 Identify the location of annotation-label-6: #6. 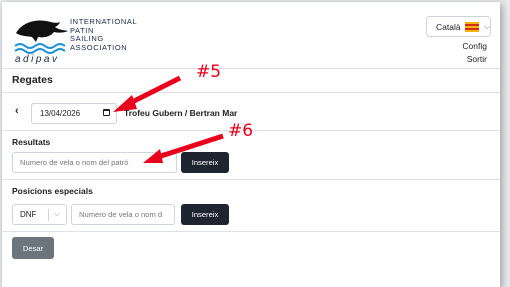
(241, 131).